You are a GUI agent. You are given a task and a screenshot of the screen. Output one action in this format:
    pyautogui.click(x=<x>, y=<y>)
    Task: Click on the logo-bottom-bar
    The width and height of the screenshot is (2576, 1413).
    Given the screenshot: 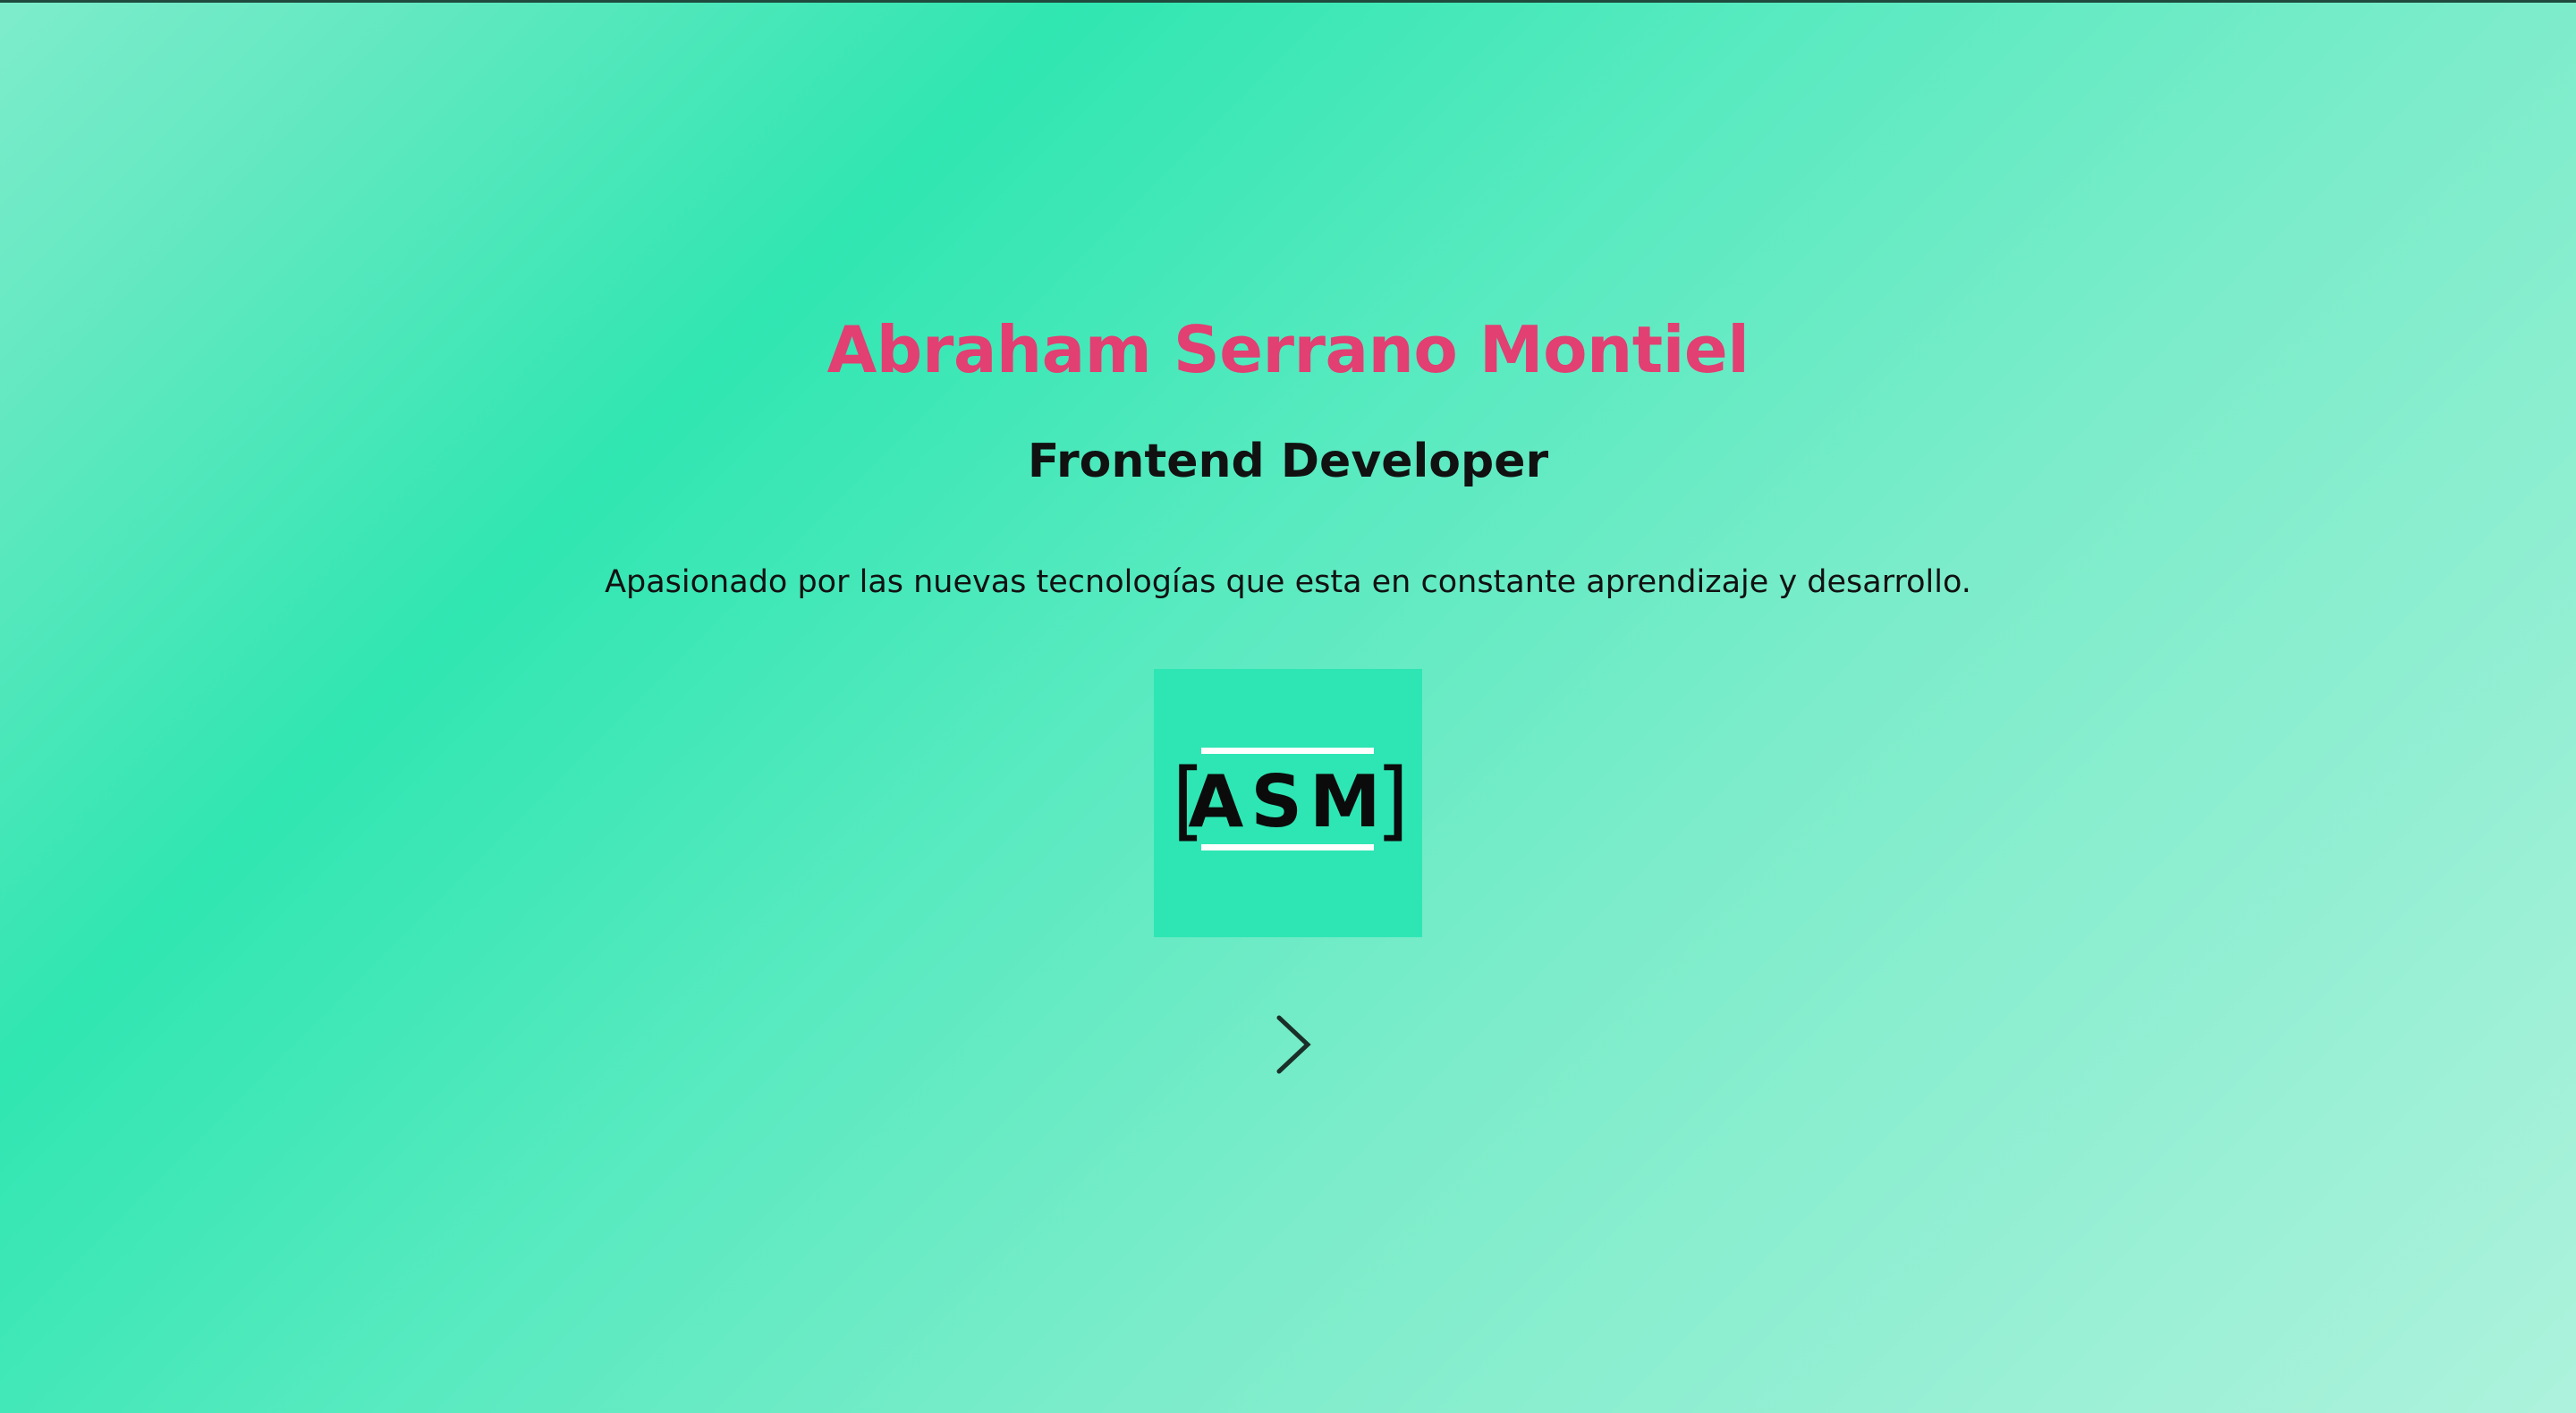 What is the action you would take?
    pyautogui.click(x=1287, y=847)
    